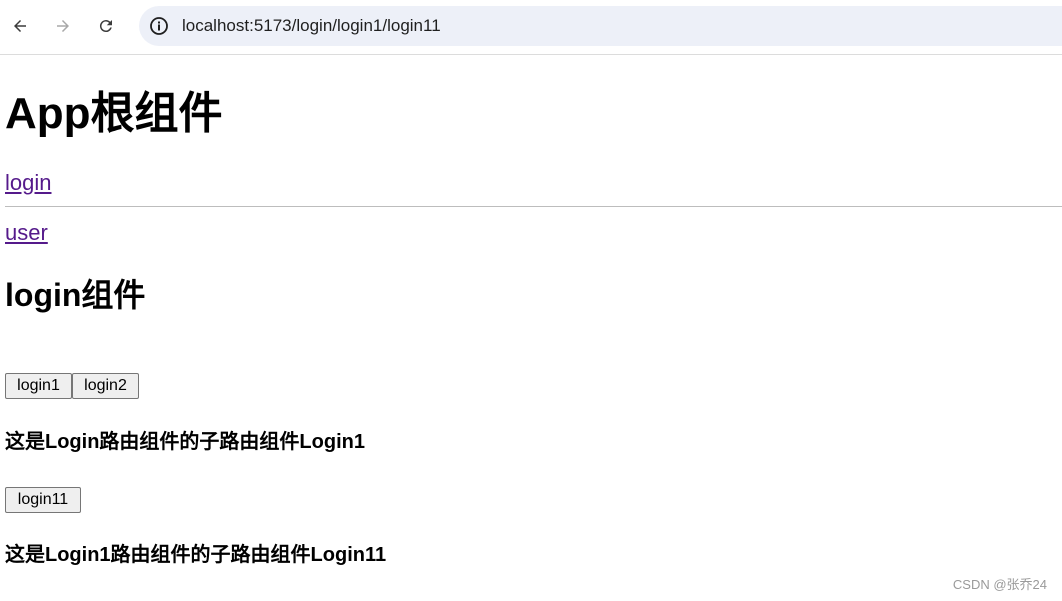 Image resolution: width=1062 pixels, height=601 pixels. I want to click on login11-button: login11, so click(43, 500).